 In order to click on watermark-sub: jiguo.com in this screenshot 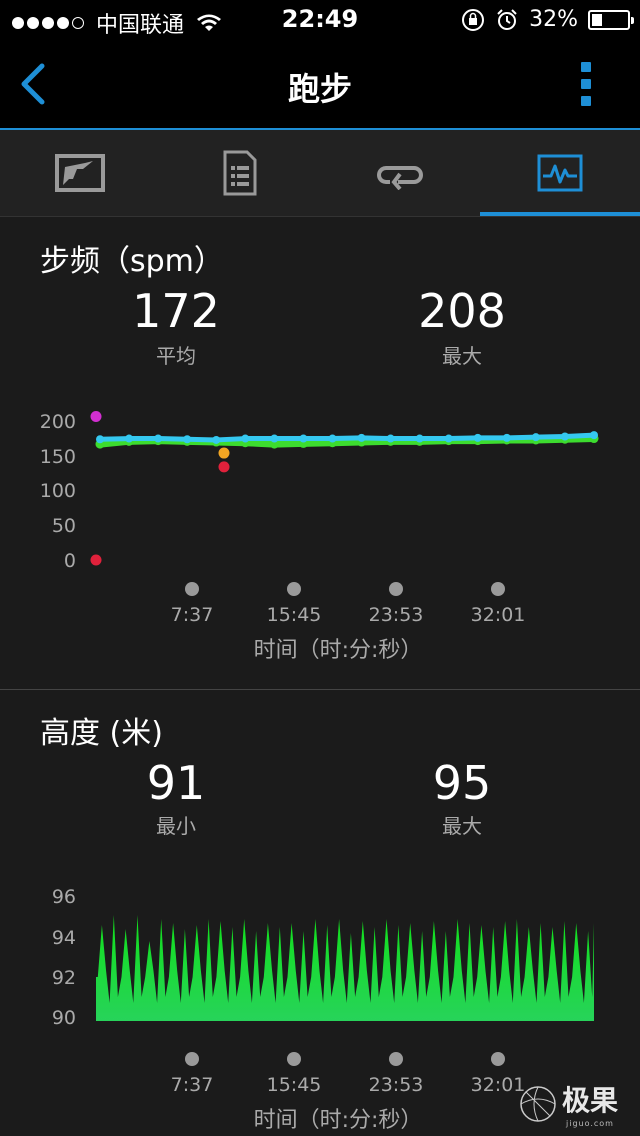, I will do `click(590, 1123)`.